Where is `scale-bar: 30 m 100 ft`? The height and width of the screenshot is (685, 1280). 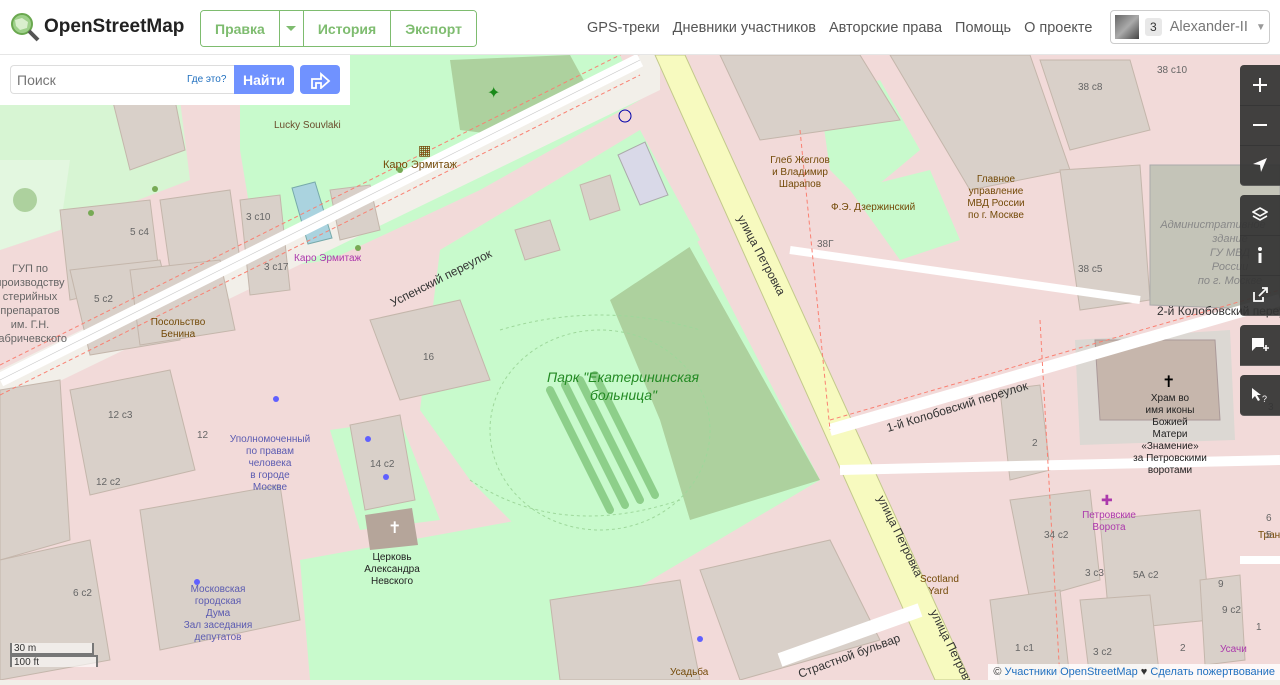
scale-bar: 30 m 100 ft is located at coordinates (54, 655).